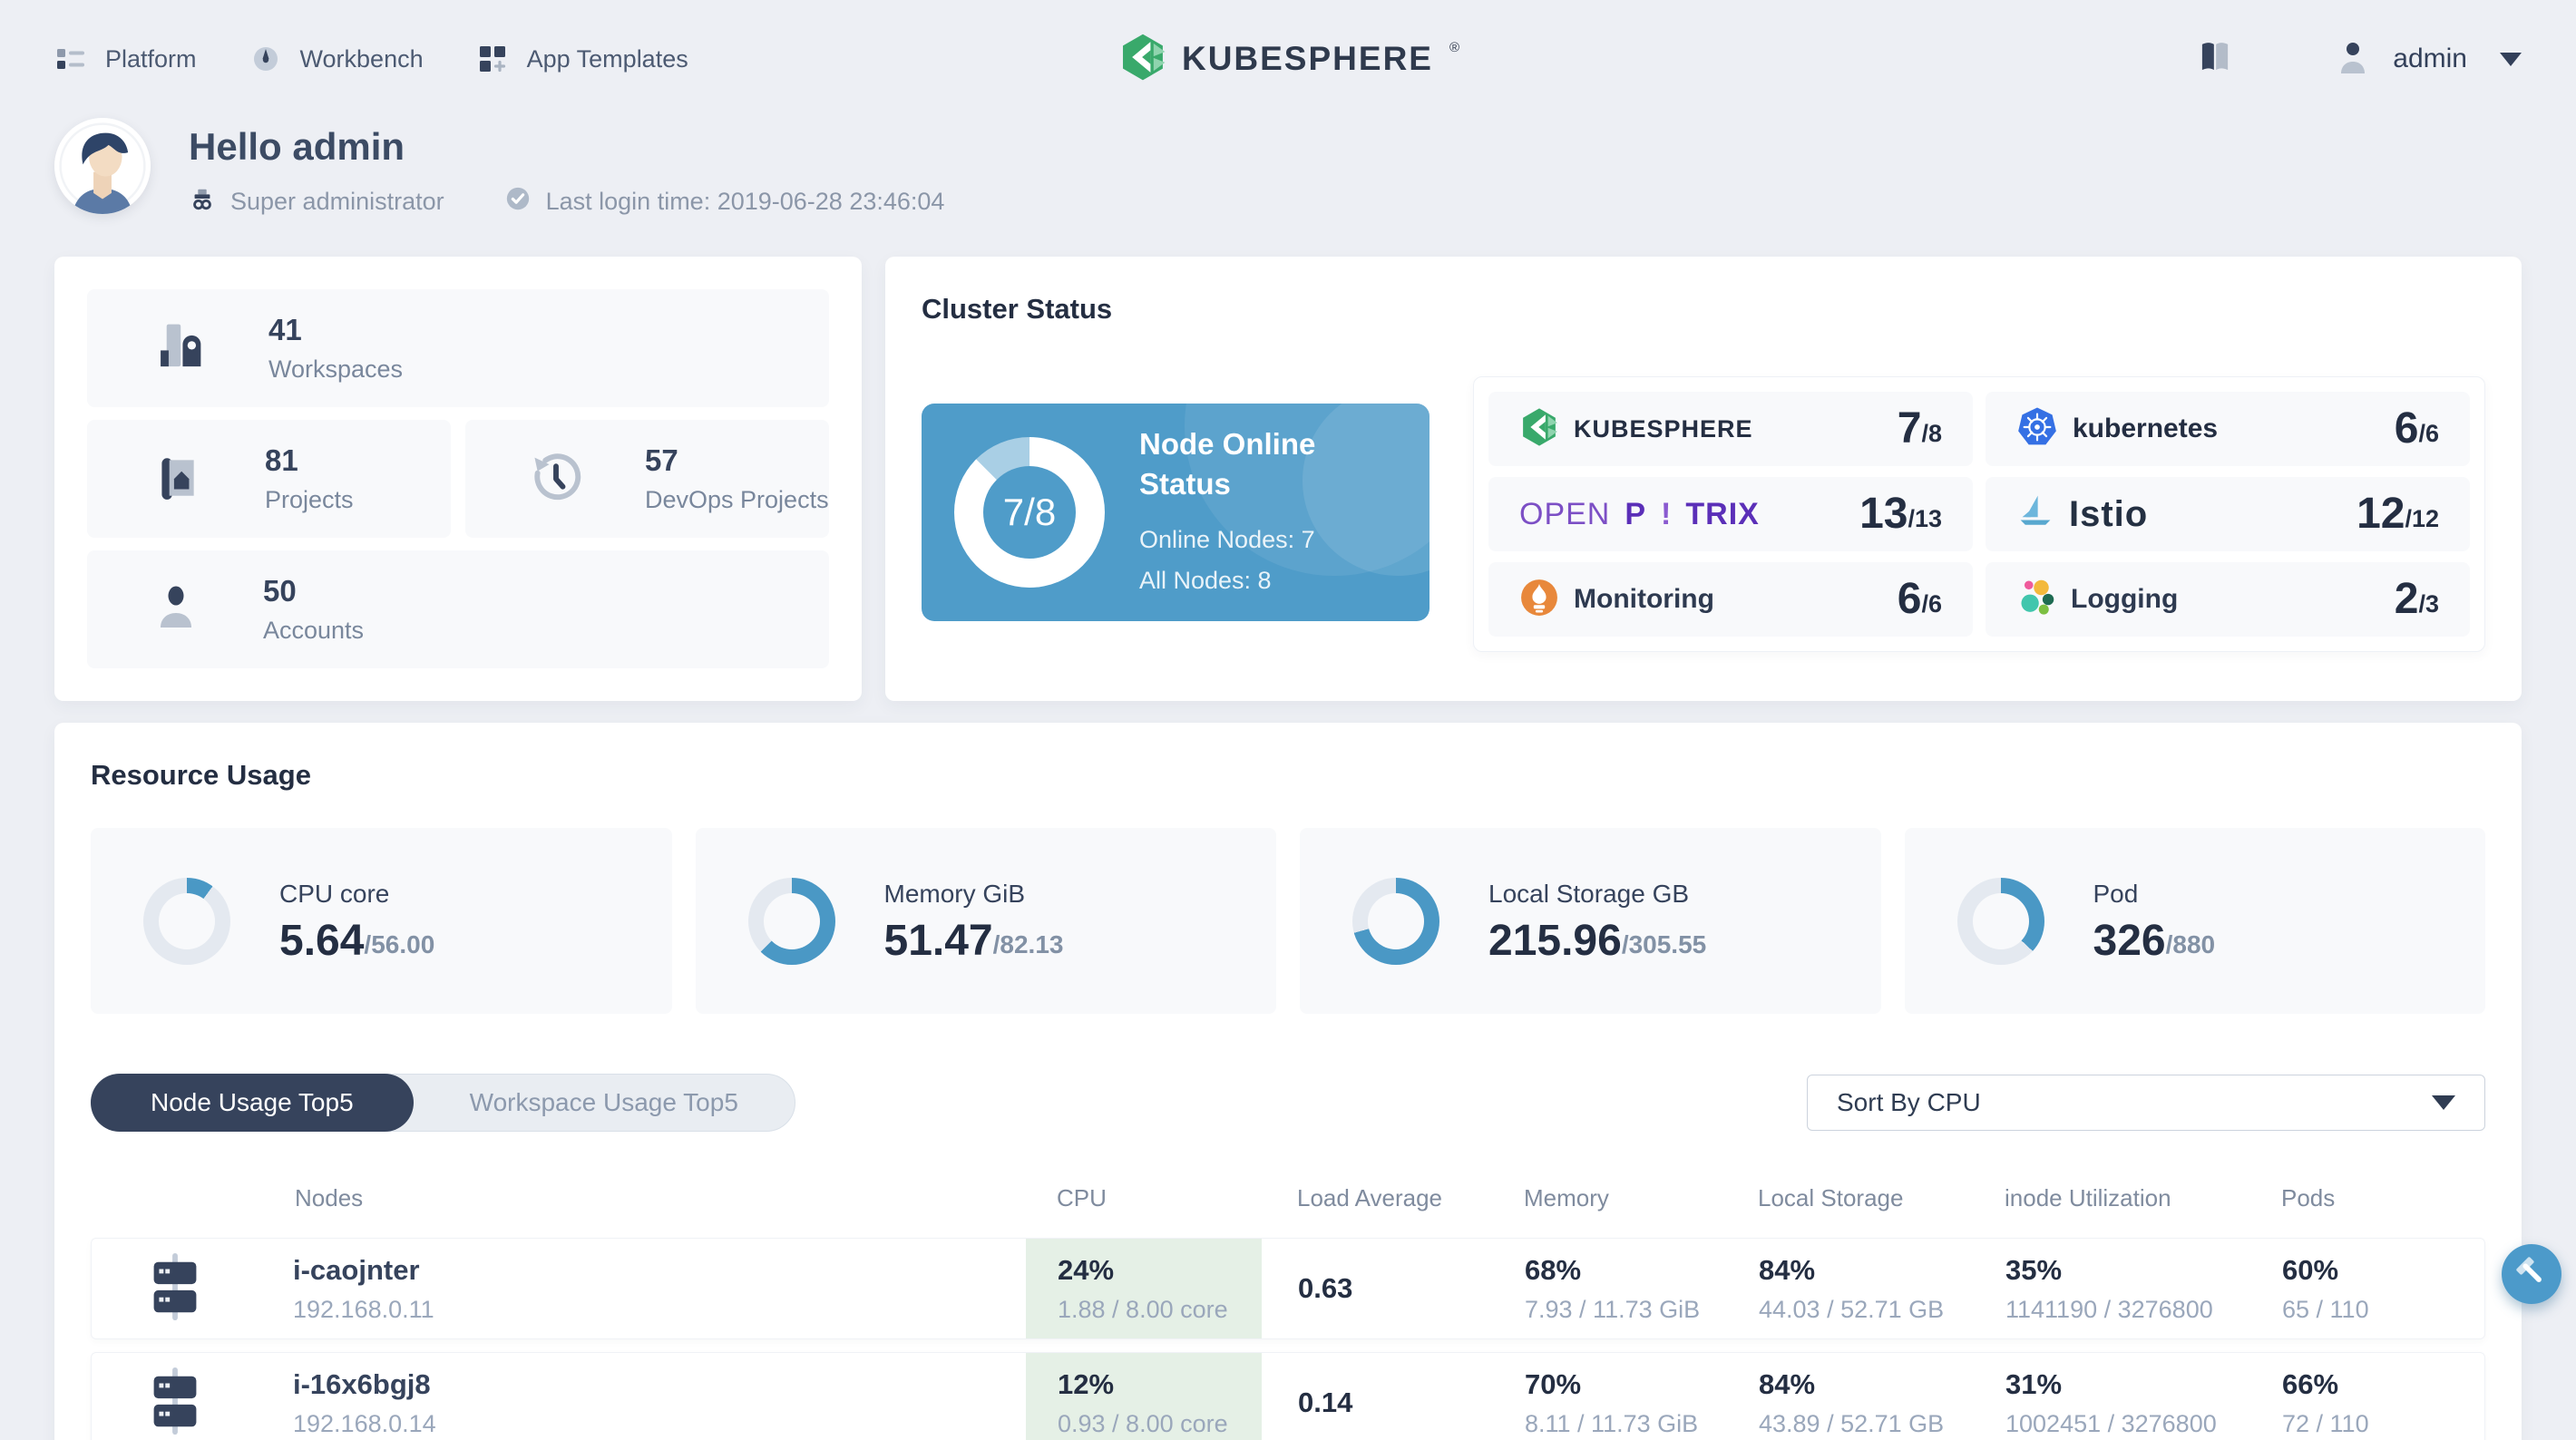  What do you see at coordinates (1931, 433) in the screenshot?
I see `service-denom: /8` at bounding box center [1931, 433].